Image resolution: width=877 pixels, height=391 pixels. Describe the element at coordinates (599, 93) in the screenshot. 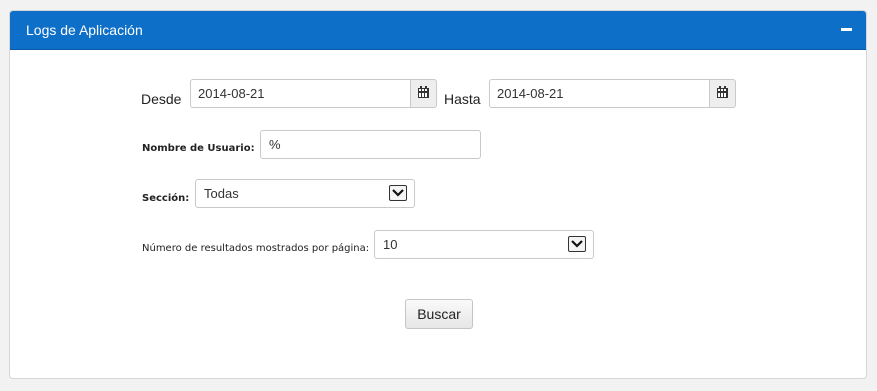

I see `hasta-input: 2014-08-21` at that location.